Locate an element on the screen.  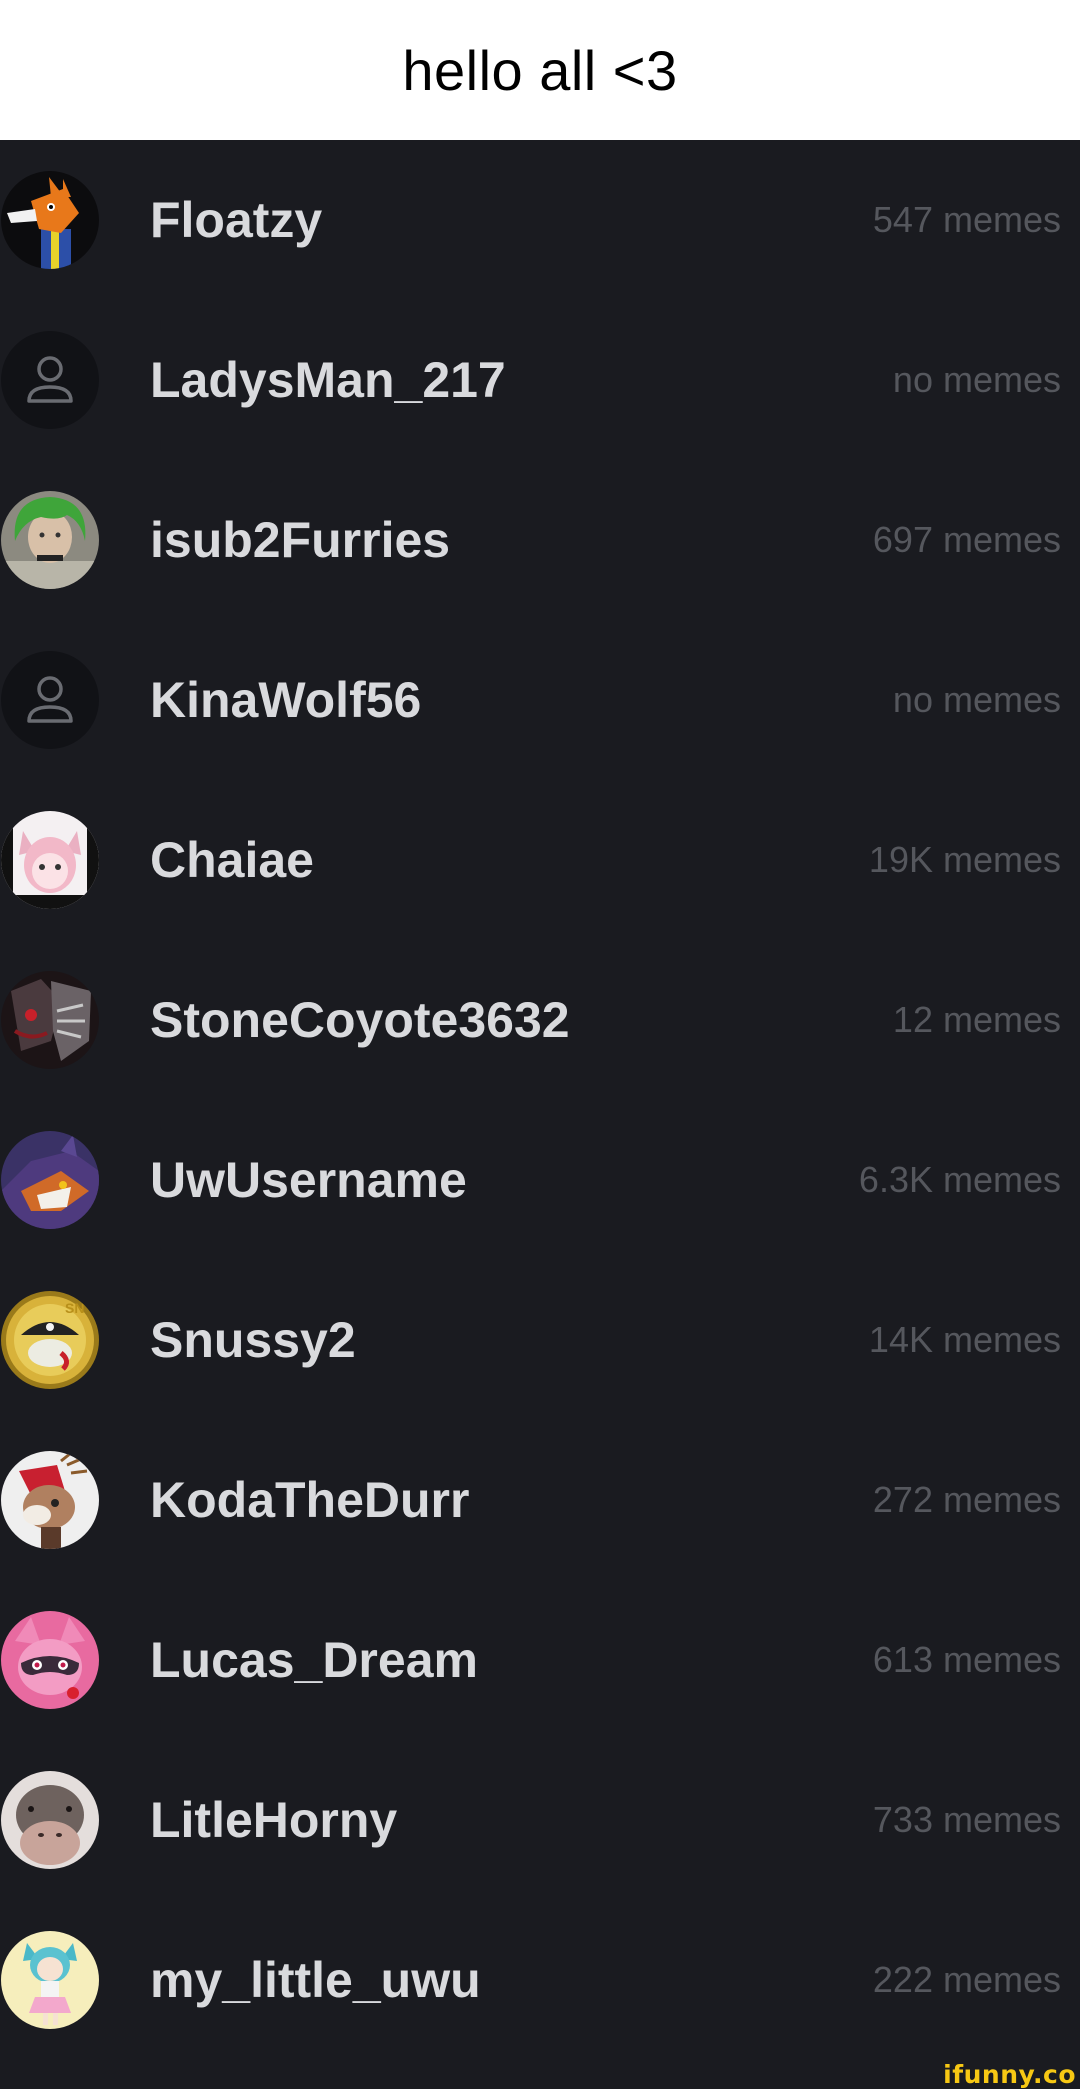
meme-count: 613 memes is located at coordinates (966, 1659).